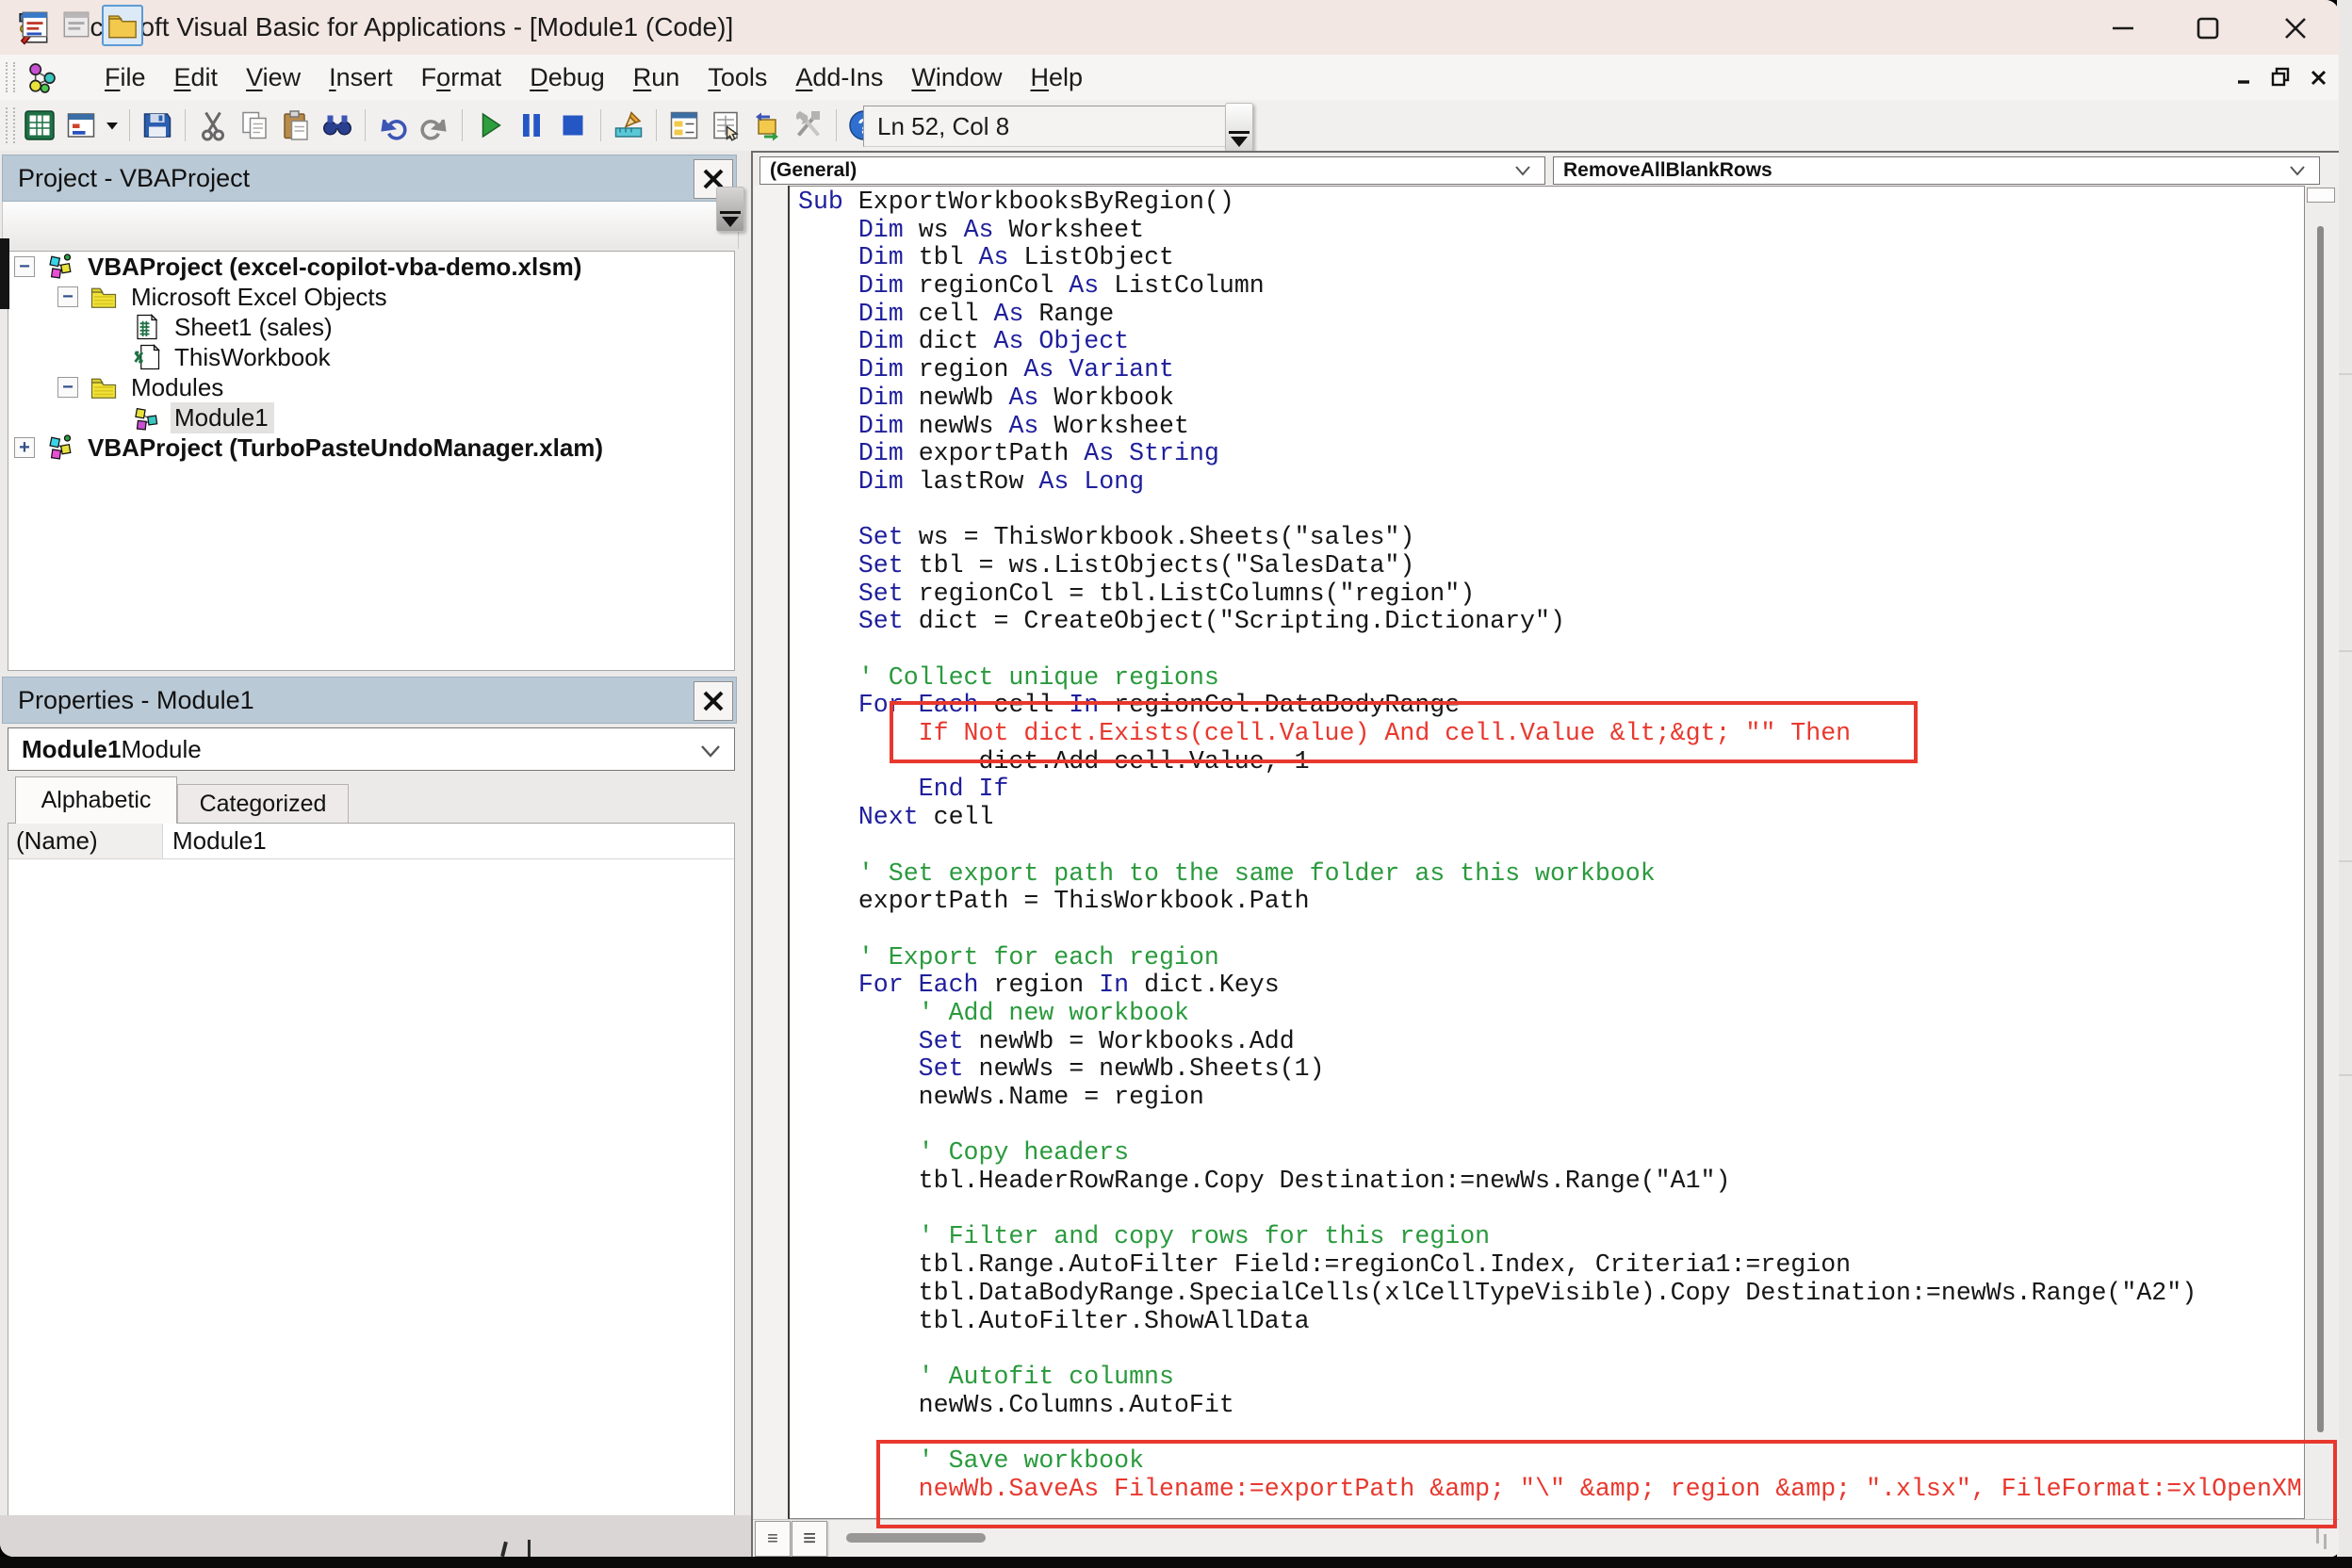 This screenshot has width=2352, height=1568. I want to click on cut-icon-button, so click(213, 126).